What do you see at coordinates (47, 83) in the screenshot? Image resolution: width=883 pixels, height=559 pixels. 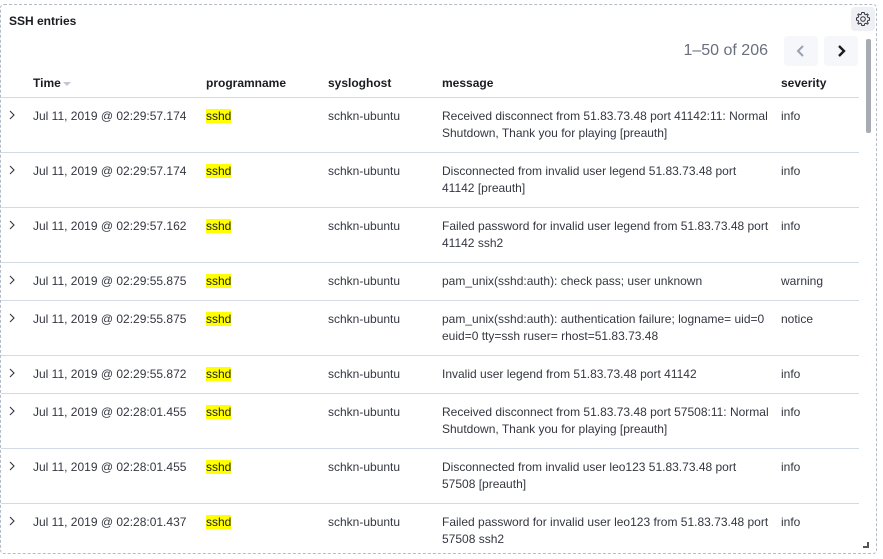 I see `column-header-label: Time` at bounding box center [47, 83].